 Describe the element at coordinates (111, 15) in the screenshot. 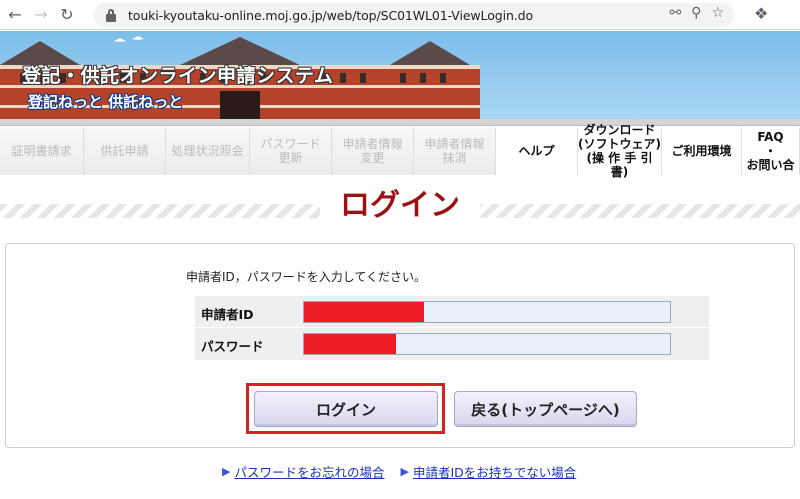

I see `lock-icon` at that location.